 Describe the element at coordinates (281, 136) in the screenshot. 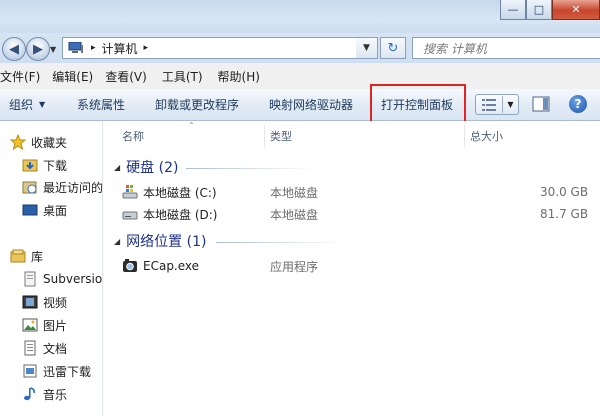

I see `column-header-type: 类型` at that location.